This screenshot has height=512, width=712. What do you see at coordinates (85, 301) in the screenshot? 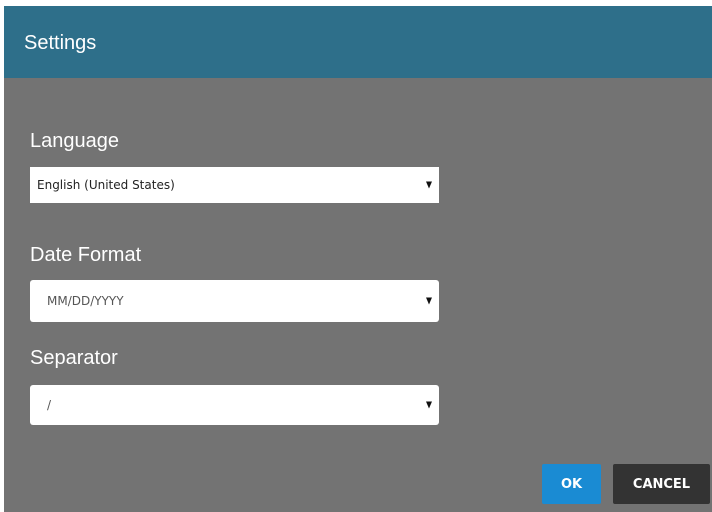
I see `date-format-value: MM/DD/YYYY` at bounding box center [85, 301].